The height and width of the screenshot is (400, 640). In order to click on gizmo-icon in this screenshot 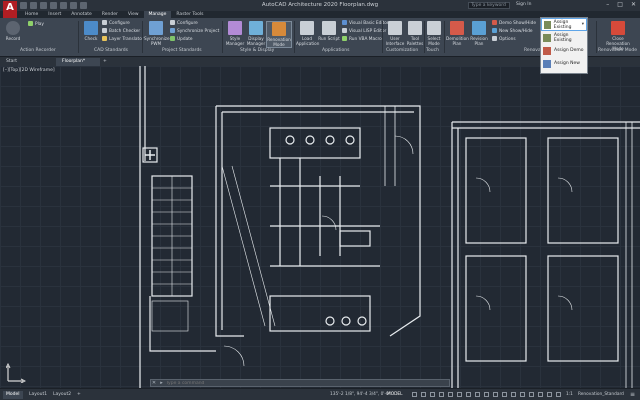, I will do `click(522, 394)`.